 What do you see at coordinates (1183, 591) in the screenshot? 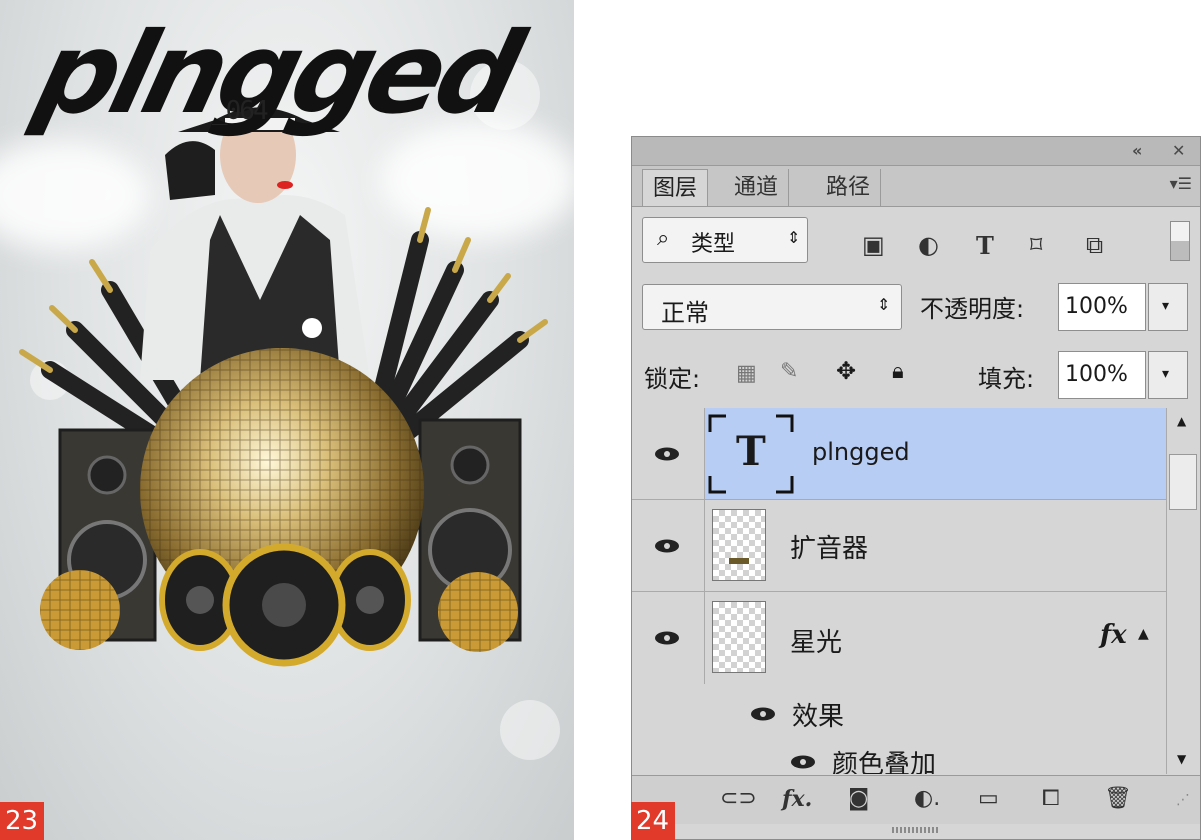
I see `layers-scrollbar: ▲ ▼` at bounding box center [1183, 591].